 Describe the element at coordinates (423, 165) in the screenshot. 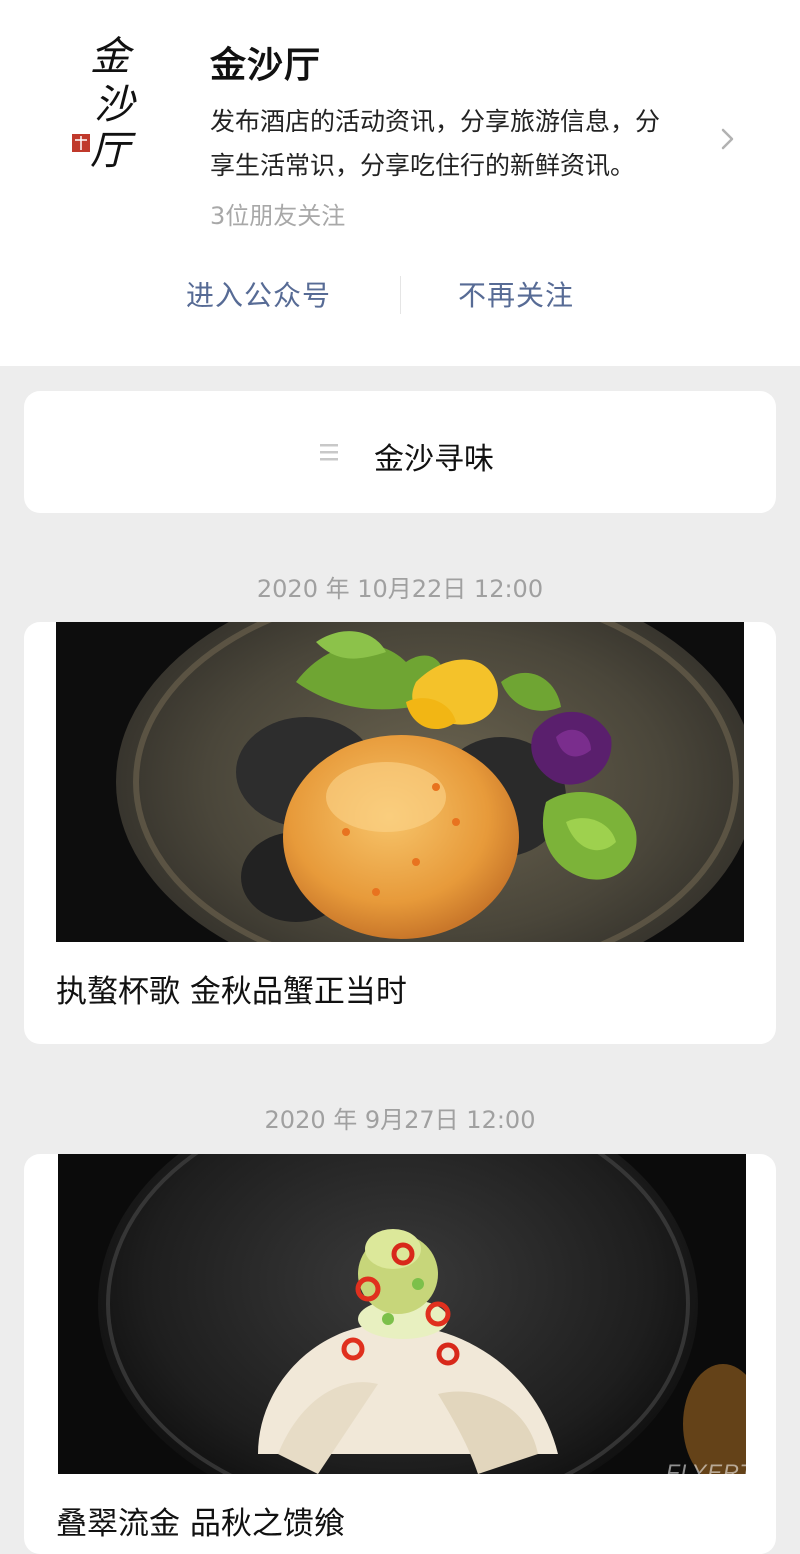

I see `description-line-2: 享生活常识，分享吃住行的新鲜资讯。` at that location.